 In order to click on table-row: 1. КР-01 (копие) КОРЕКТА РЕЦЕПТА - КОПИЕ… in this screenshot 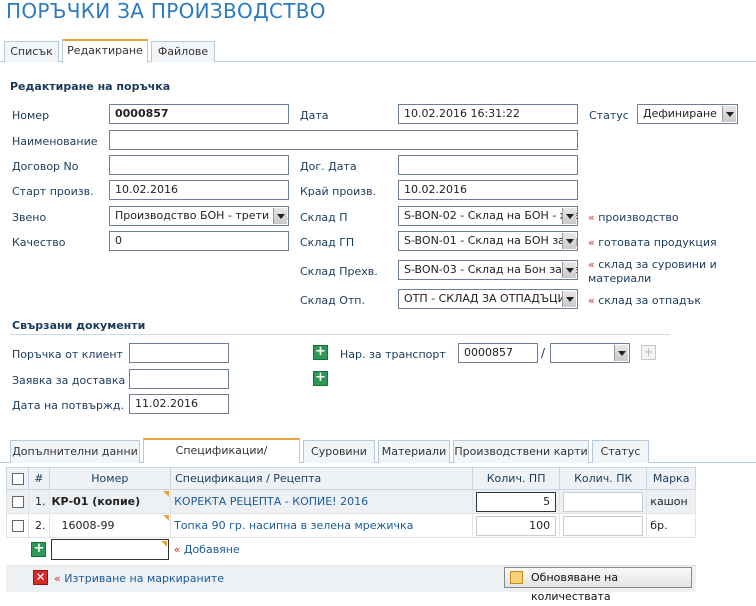, I will do `click(350, 501)`.